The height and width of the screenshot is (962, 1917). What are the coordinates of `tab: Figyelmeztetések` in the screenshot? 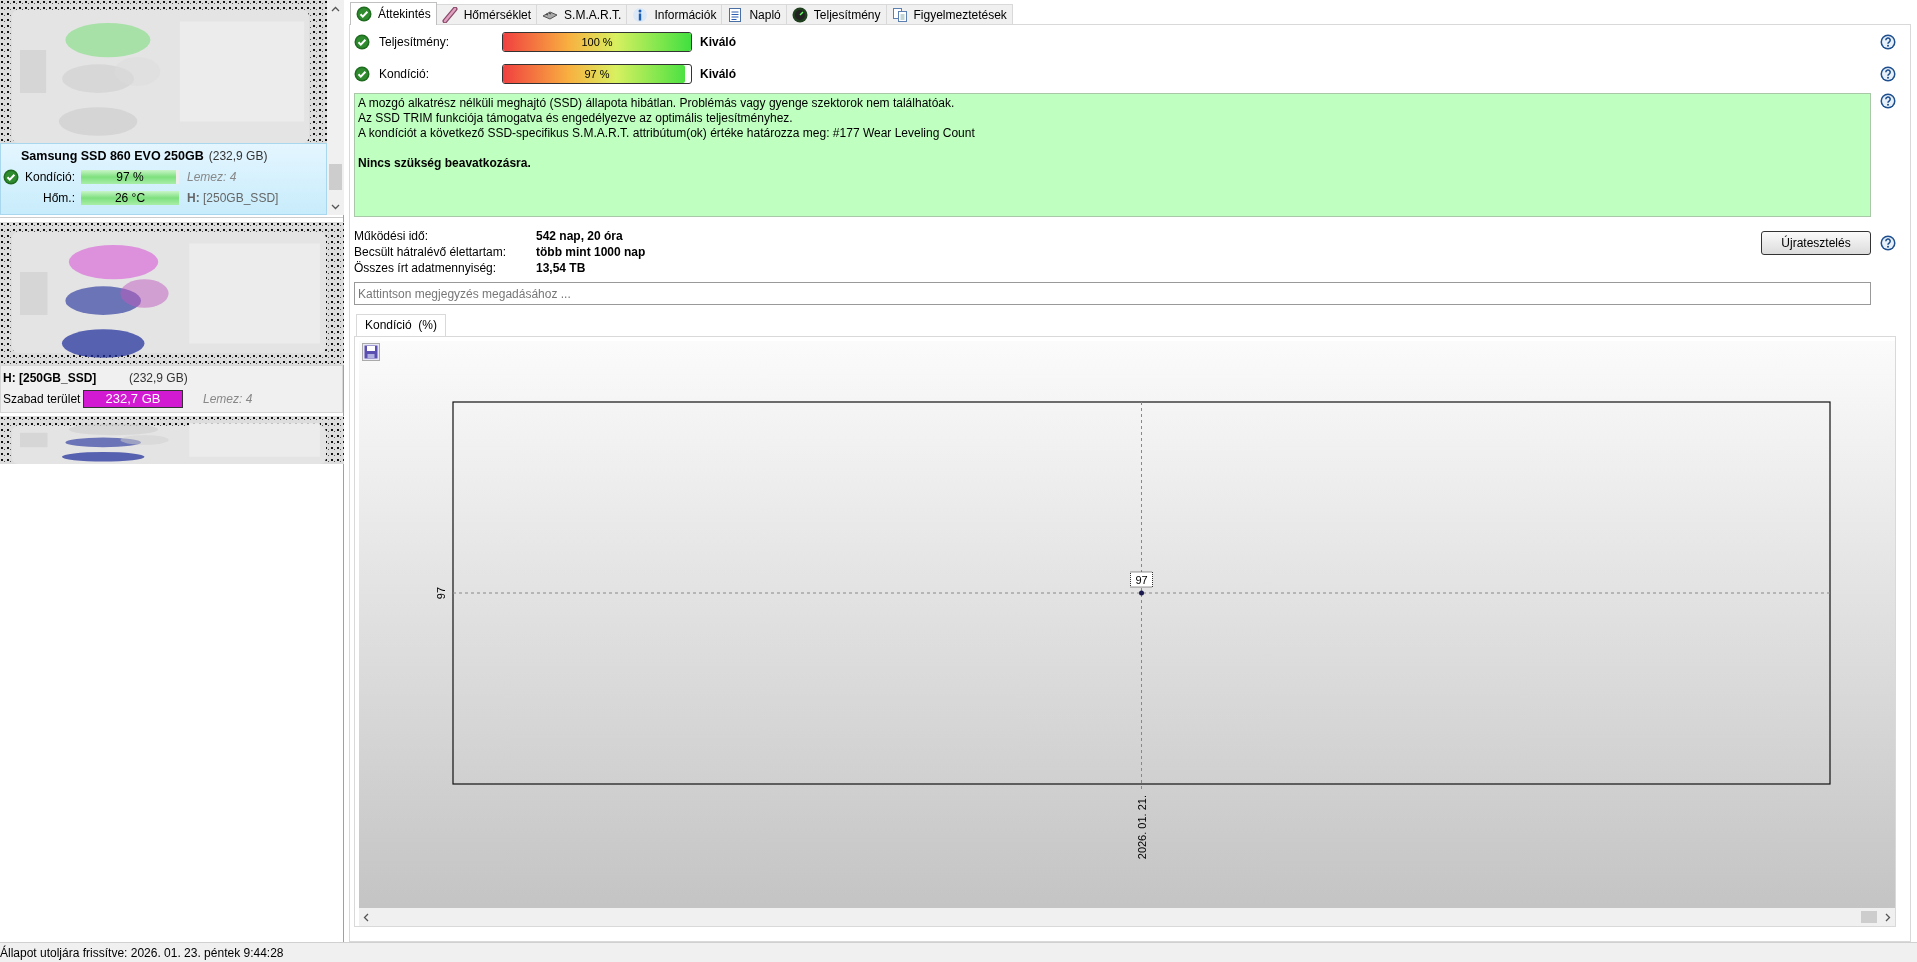 It's located at (949, 14).